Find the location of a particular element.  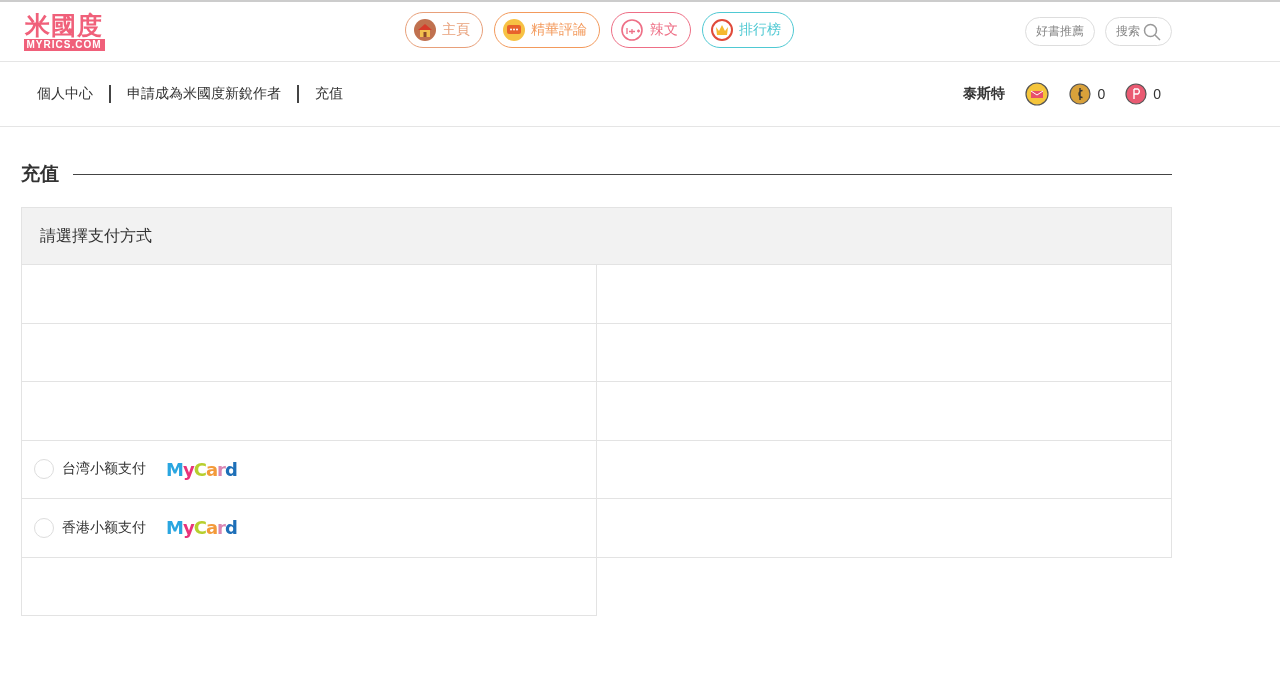

payment-option: 香港小额支付 MyCard is located at coordinates (135, 528).